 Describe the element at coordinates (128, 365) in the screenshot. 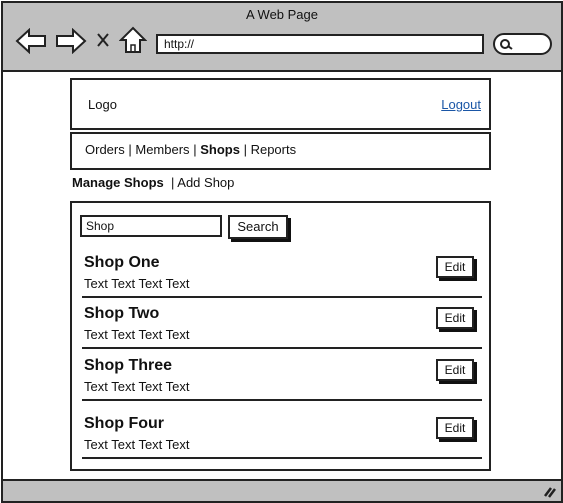

I see `shop-name: Shop Three` at that location.